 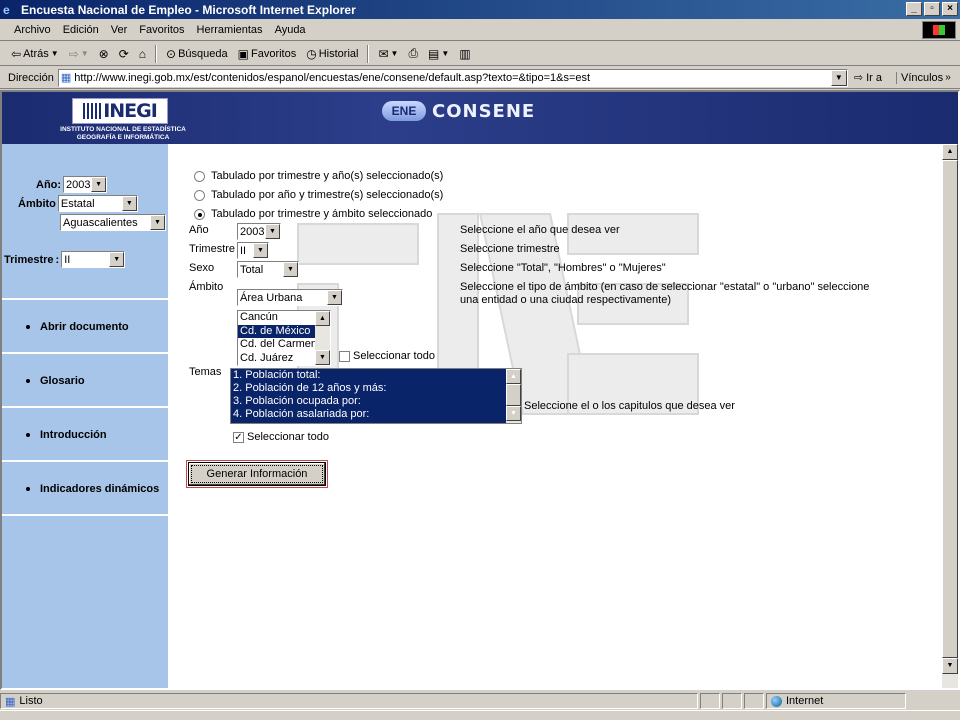 I want to click on sidebar-link-abrir-documento: Abrir documento, so click(x=85, y=328).